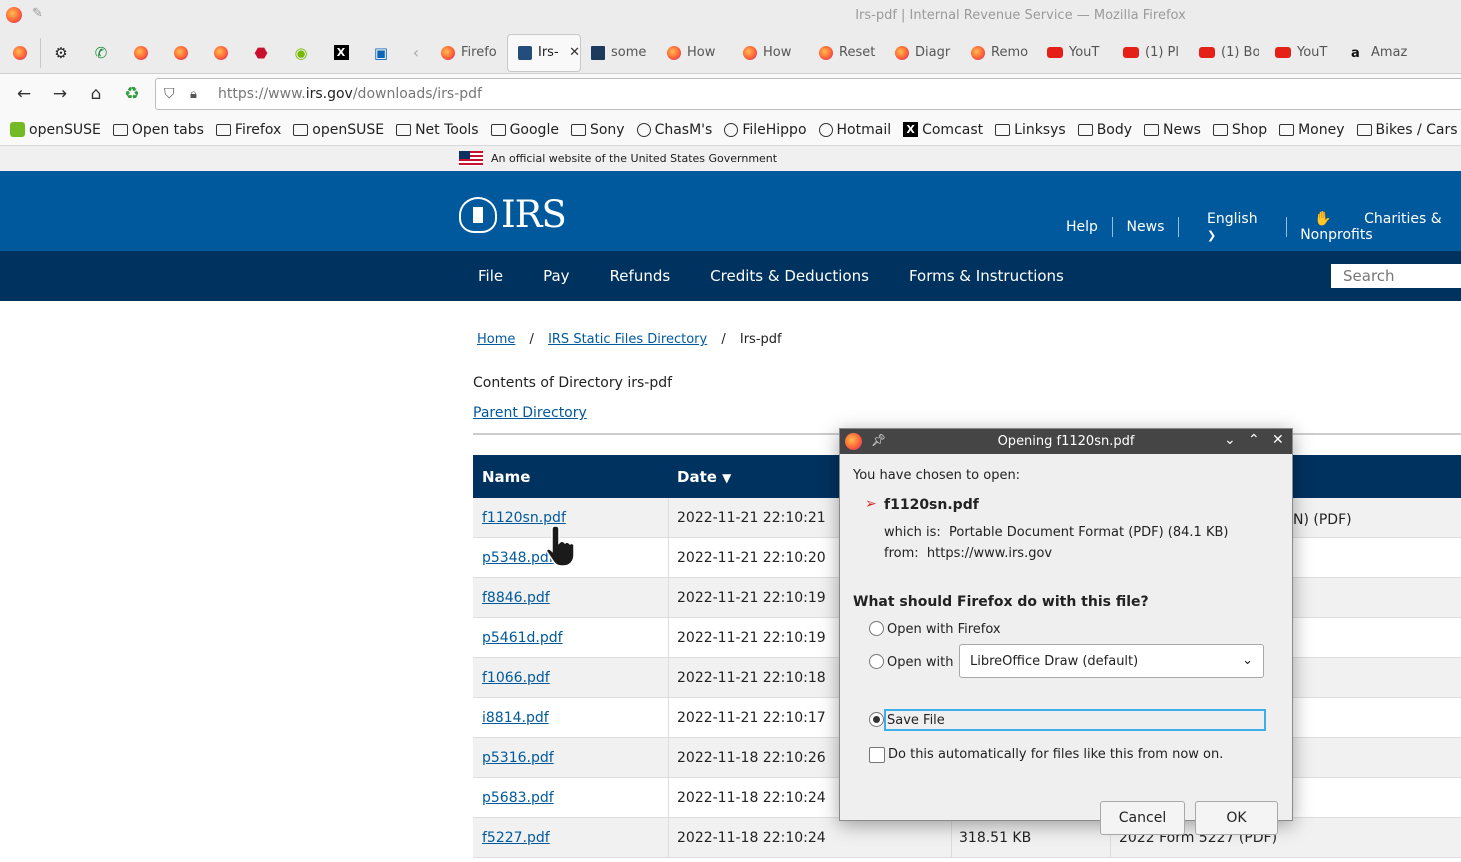  Describe the element at coordinates (1172, 130) in the screenshot. I see `bookmark-13: News` at that location.